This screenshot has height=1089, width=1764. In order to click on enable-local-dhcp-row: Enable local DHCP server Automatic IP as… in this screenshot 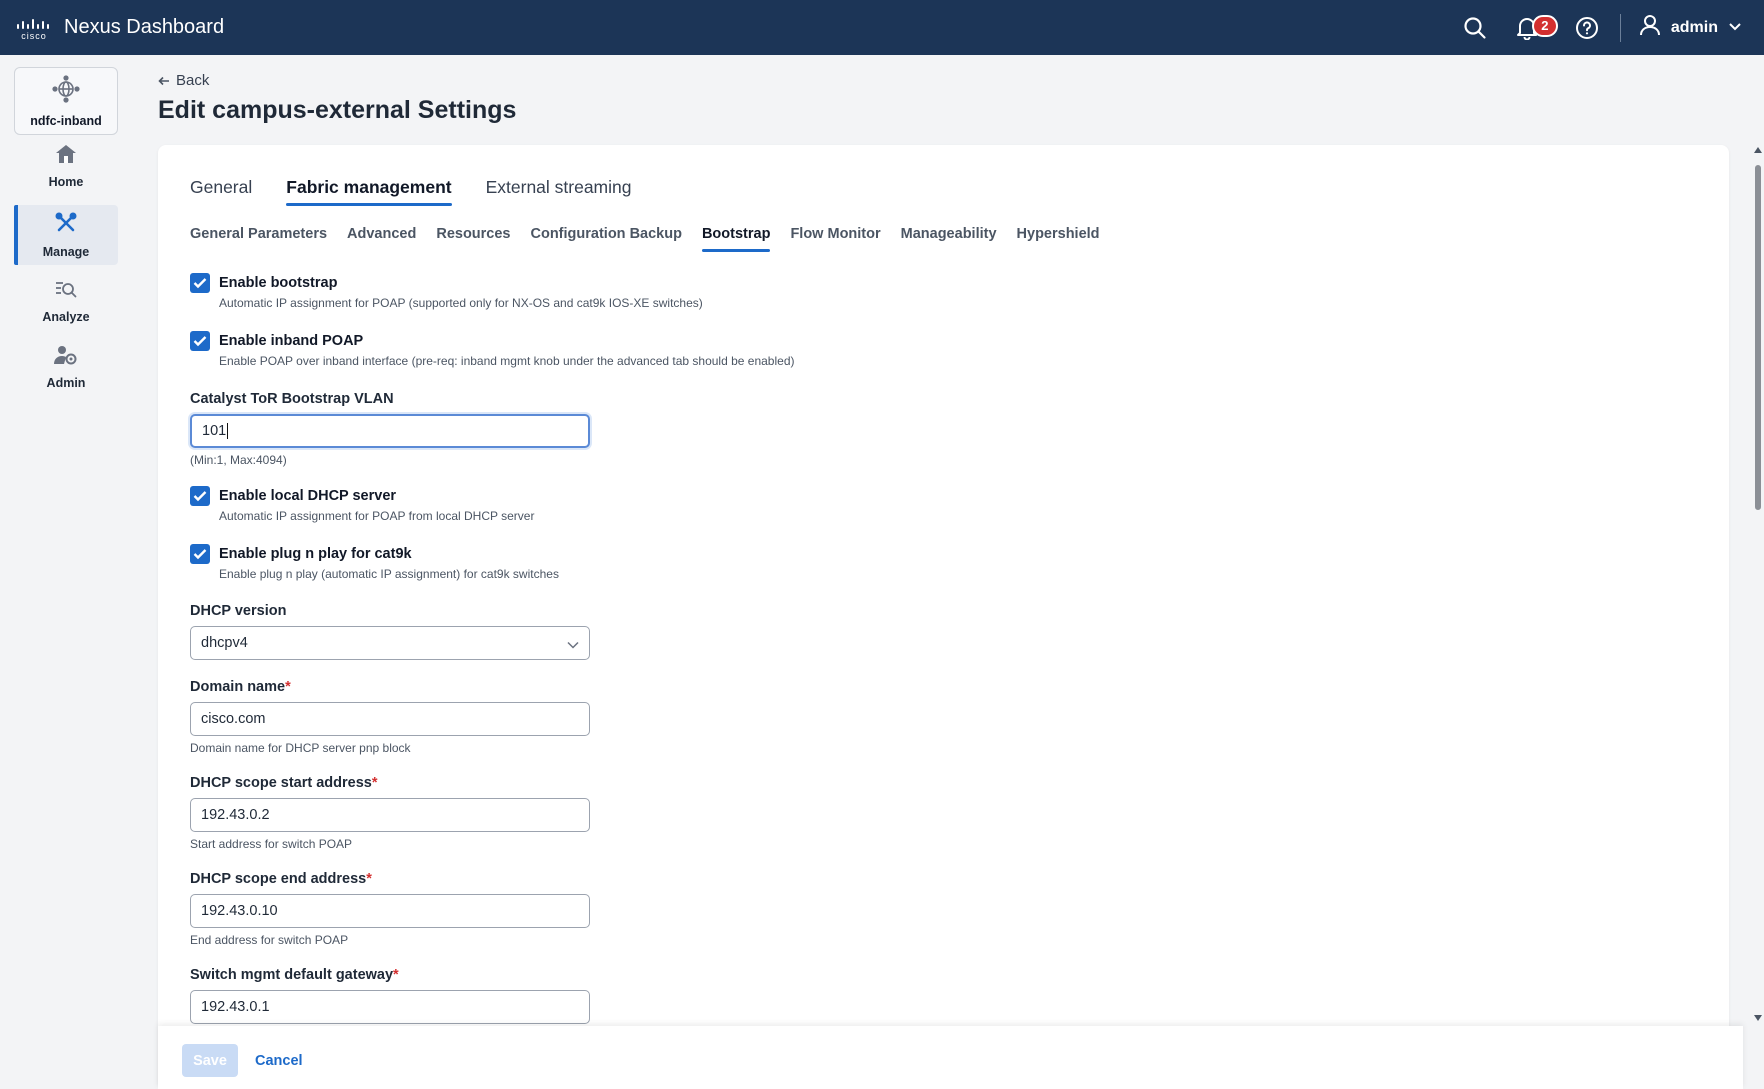, I will do `click(362, 505)`.